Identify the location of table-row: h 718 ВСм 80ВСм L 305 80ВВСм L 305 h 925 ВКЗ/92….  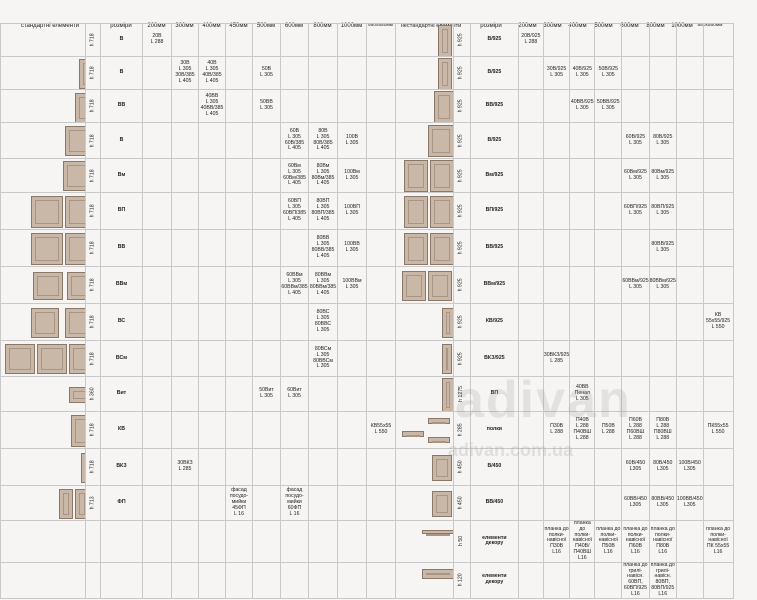
(367, 358).